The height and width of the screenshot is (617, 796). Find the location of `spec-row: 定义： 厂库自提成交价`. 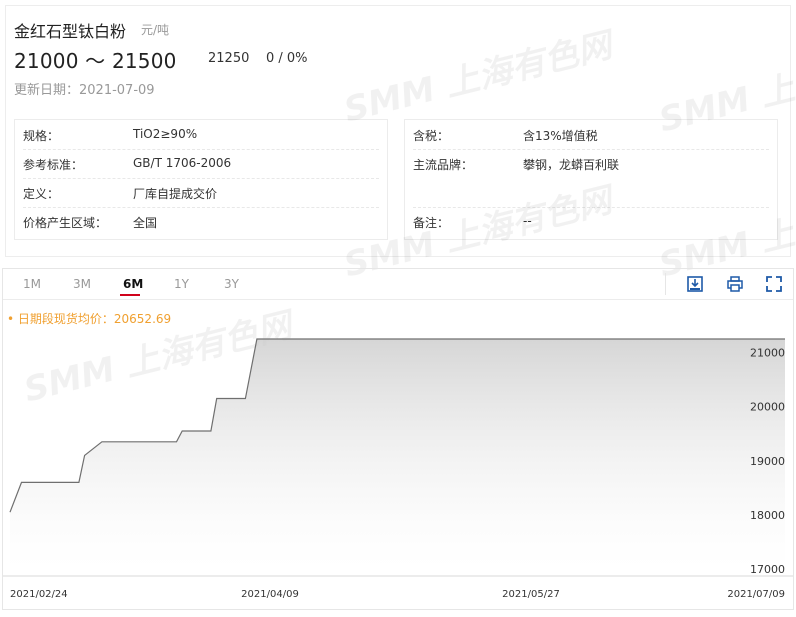

spec-row: 定义： 厂库自提成交价 is located at coordinates (201, 193).